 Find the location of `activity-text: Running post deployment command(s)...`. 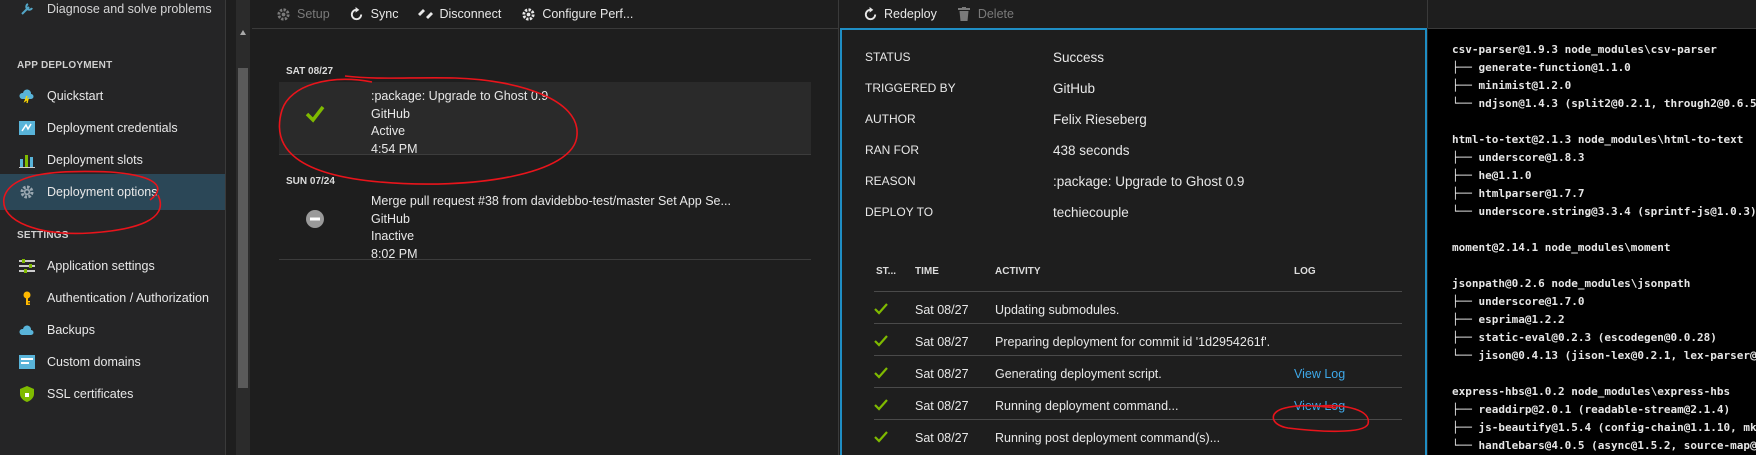

activity-text: Running post deployment command(s)... is located at coordinates (1108, 438).